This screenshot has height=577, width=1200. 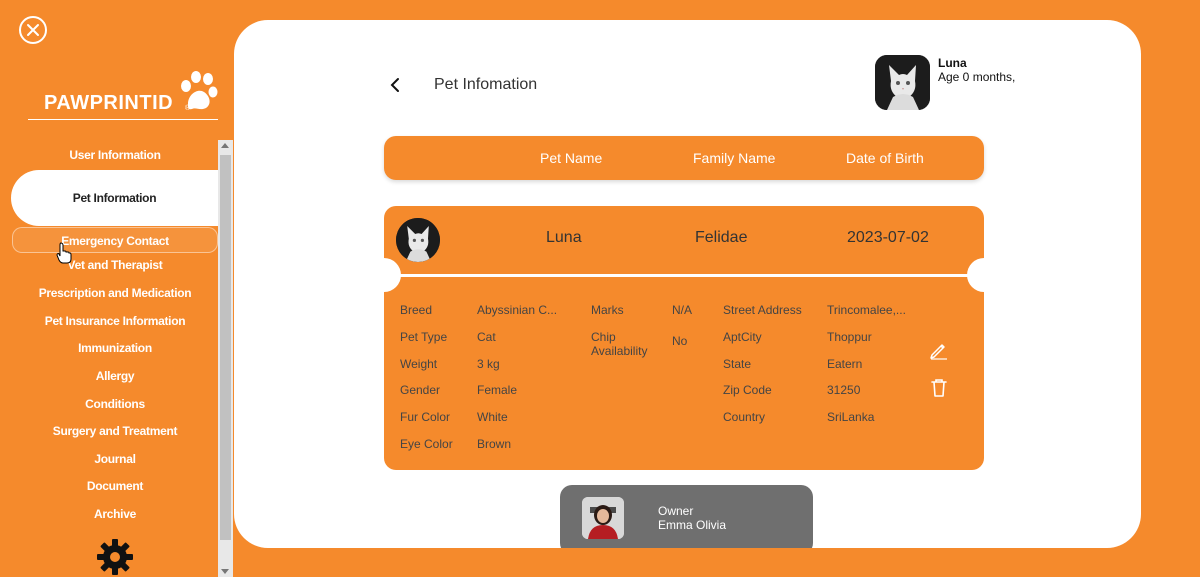 I want to click on fur-color-label: Fur Color, so click(x=425, y=417).